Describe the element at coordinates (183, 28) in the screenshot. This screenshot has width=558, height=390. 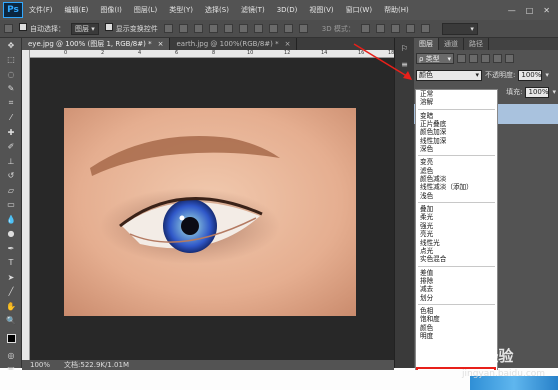
I see `align-middle-icon` at that location.